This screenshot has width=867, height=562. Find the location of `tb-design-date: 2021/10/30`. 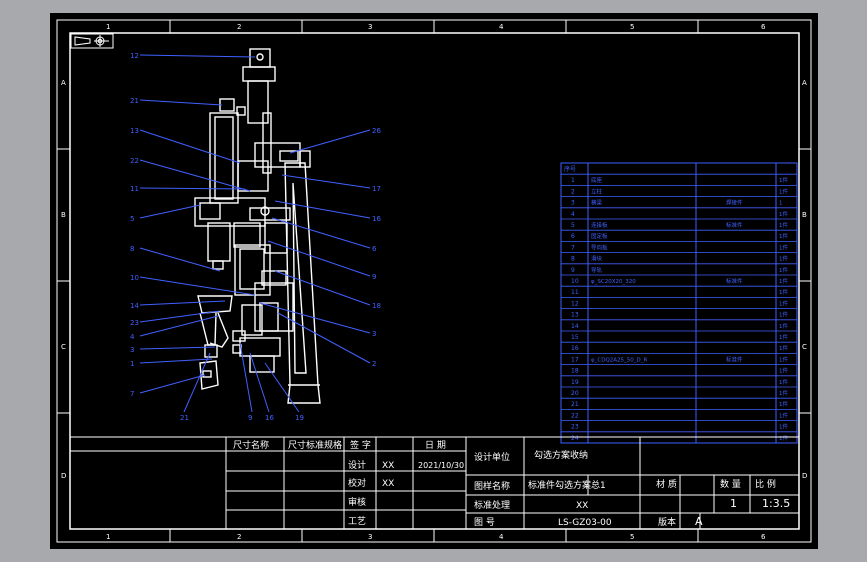

tb-design-date: 2021/10/30 is located at coordinates (441, 465).